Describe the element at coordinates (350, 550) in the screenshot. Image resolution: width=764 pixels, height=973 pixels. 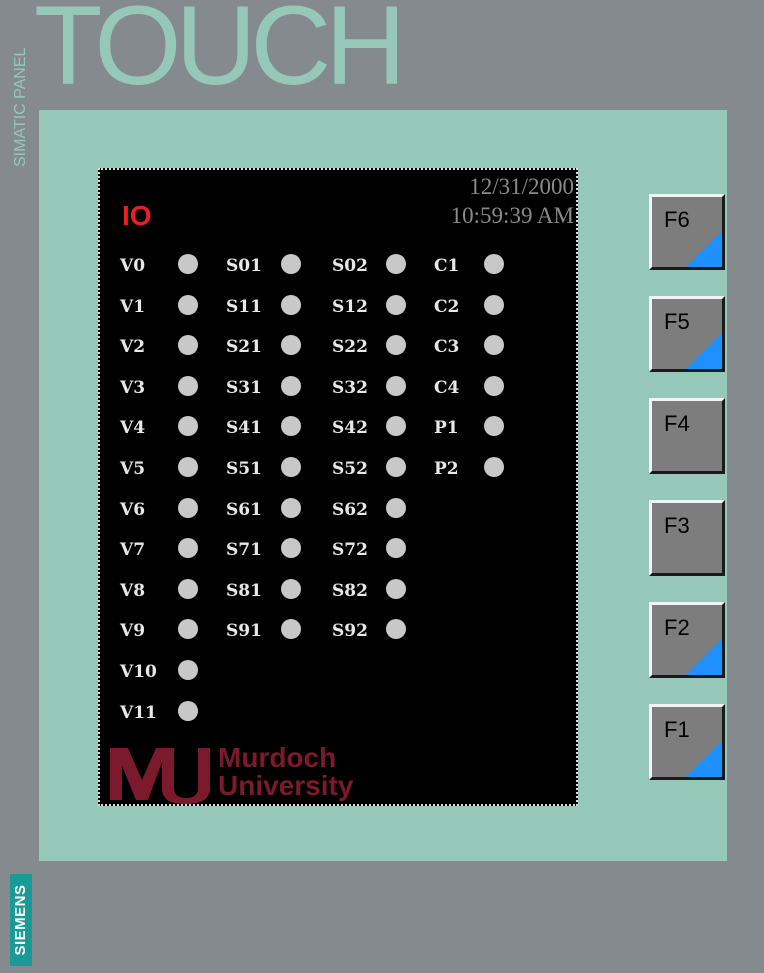
I see `io-label: S72` at that location.